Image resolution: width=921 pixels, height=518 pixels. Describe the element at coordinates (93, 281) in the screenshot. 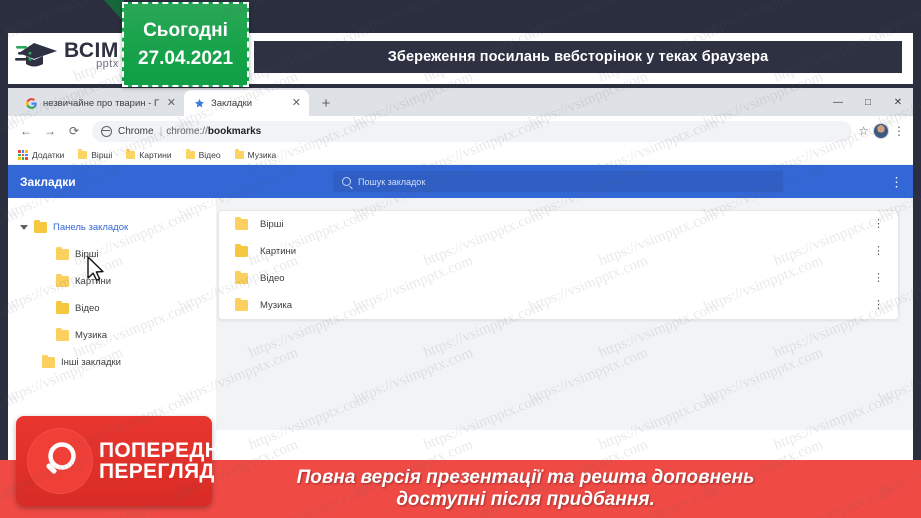

I see `sidebar-item-label: Картини` at that location.